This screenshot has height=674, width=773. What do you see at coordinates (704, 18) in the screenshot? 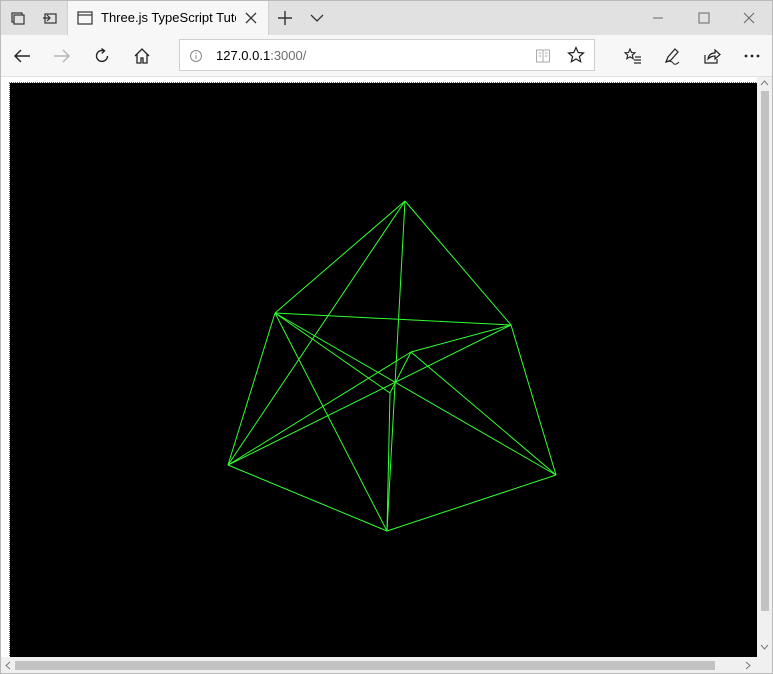
I see `maximize-button` at bounding box center [704, 18].